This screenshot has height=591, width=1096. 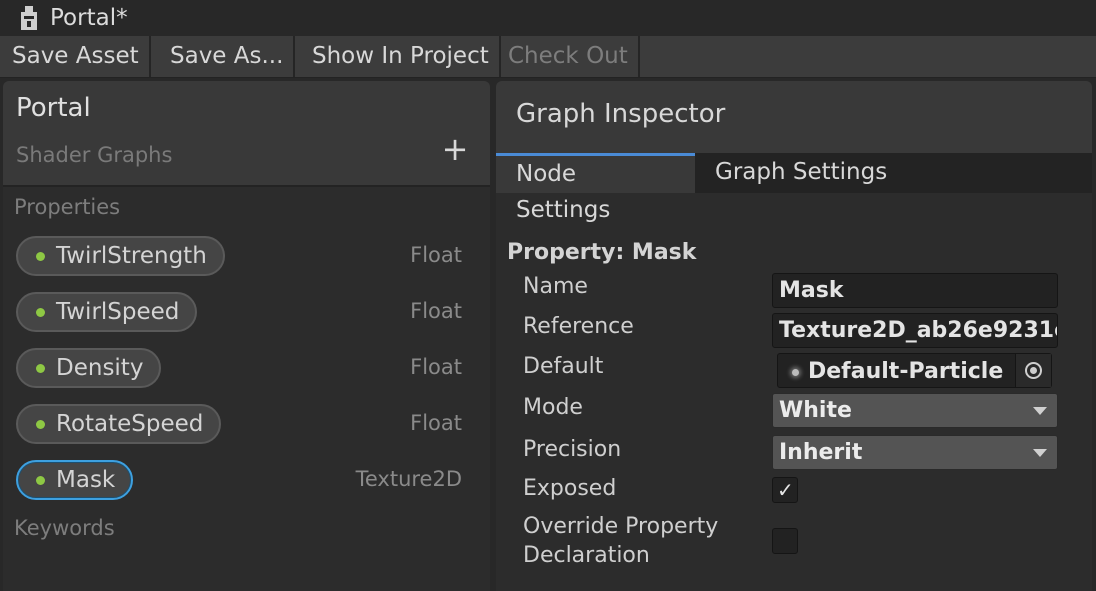 What do you see at coordinates (815, 410) in the screenshot?
I see `mode-value: White` at bounding box center [815, 410].